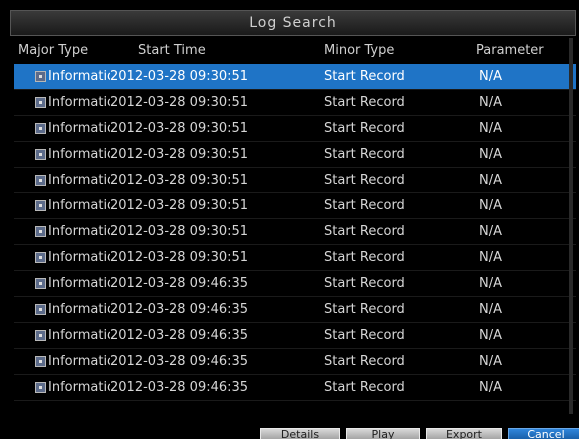  I want to click on title-bar: Log Search, so click(293, 23).